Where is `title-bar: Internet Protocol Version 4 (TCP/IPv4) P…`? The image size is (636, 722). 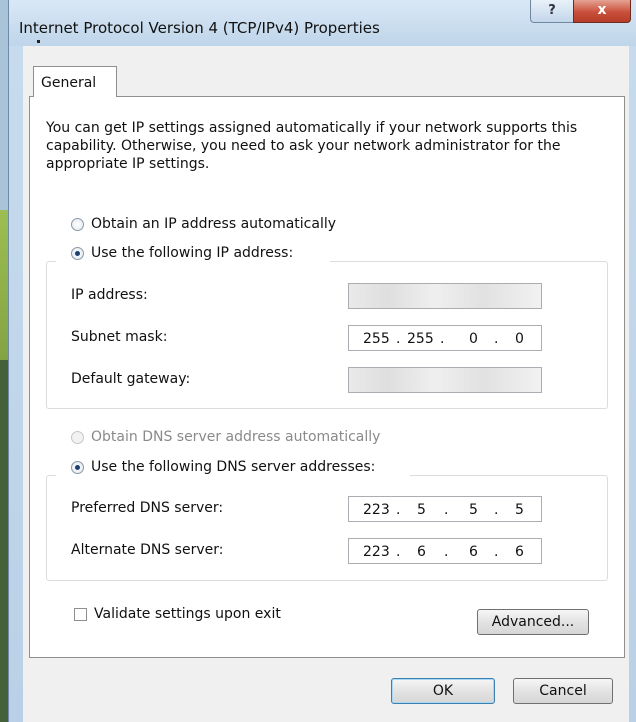
title-bar: Internet Protocol Version 4 (TCP/IPv4) P… is located at coordinates (322, 23).